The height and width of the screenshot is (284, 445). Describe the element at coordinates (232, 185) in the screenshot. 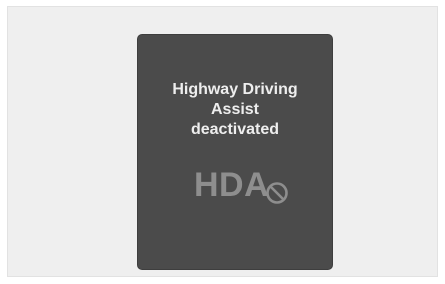

I see `hda-indicator-label: HDA` at that location.